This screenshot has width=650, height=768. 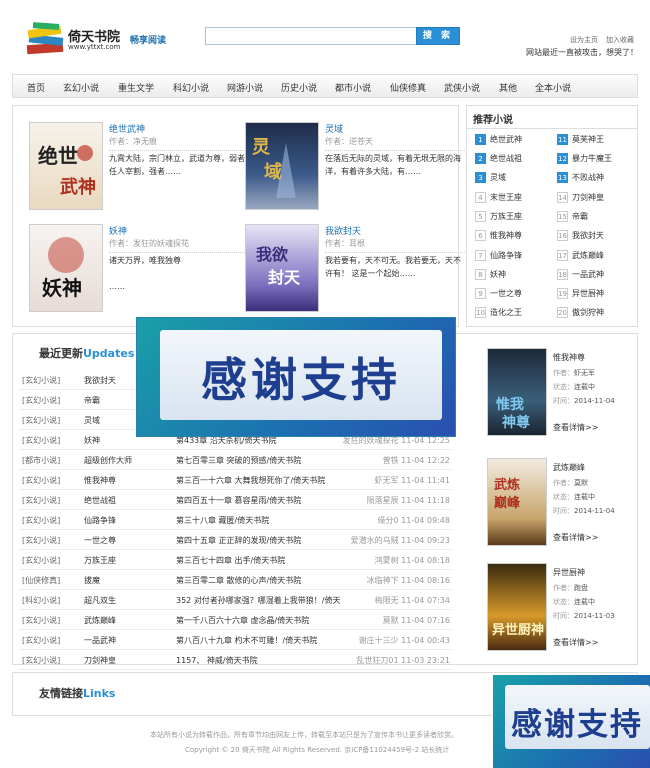 I want to click on recommend-item: 11 莫芙神王, so click(x=580, y=139).